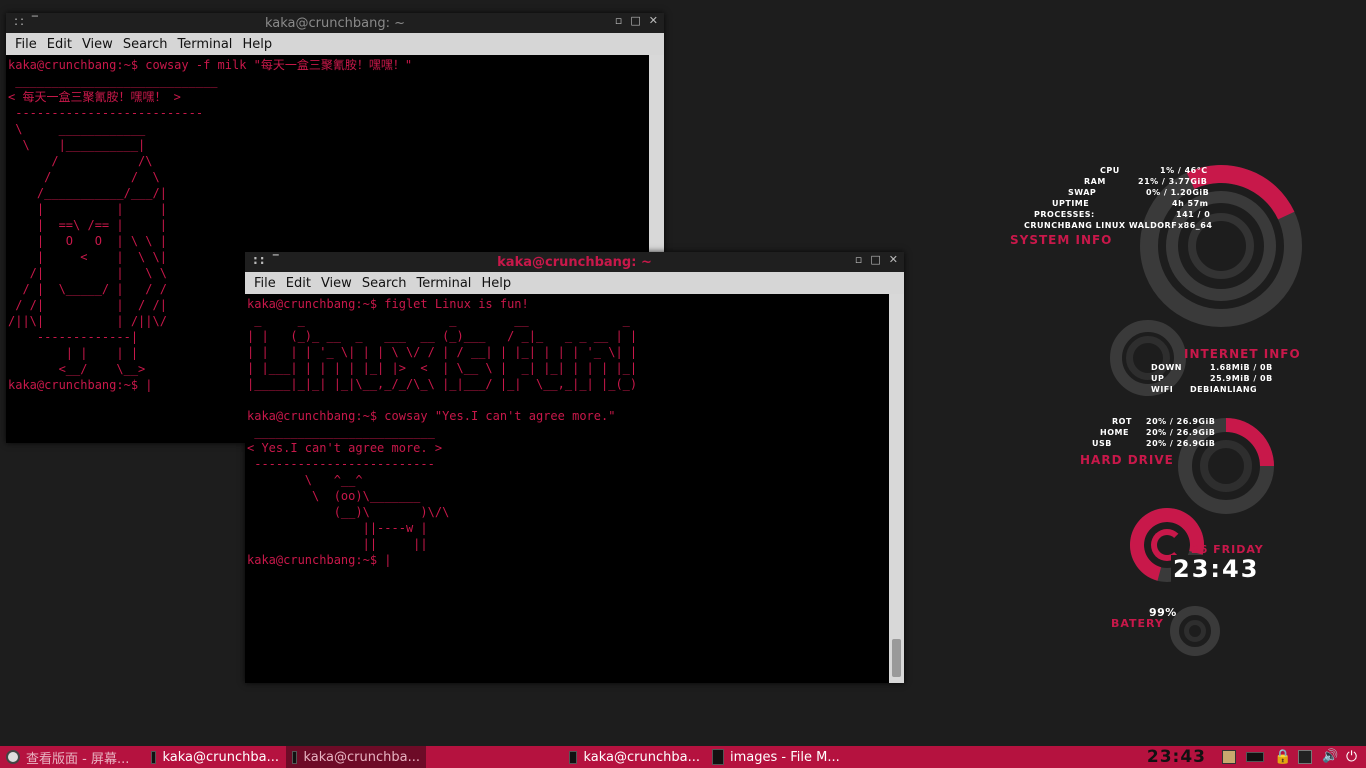  Describe the element at coordinates (1220, 545) in the screenshot. I see `conky-clock: 26 FRIDAY 23:43` at that location.